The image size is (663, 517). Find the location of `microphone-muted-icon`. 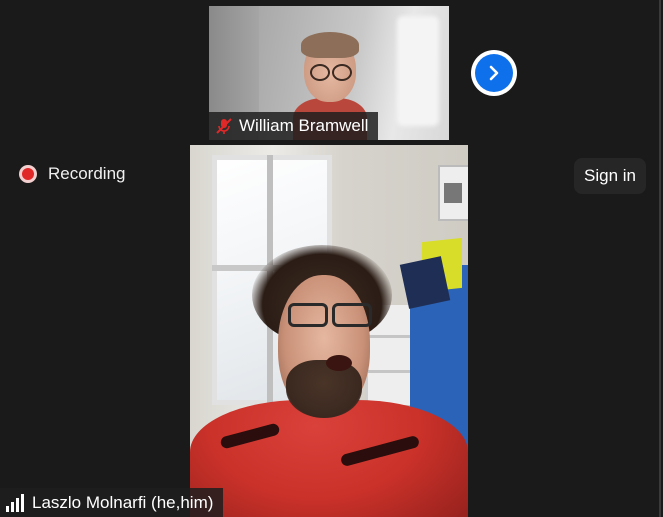

microphone-muted-icon is located at coordinates (224, 126).